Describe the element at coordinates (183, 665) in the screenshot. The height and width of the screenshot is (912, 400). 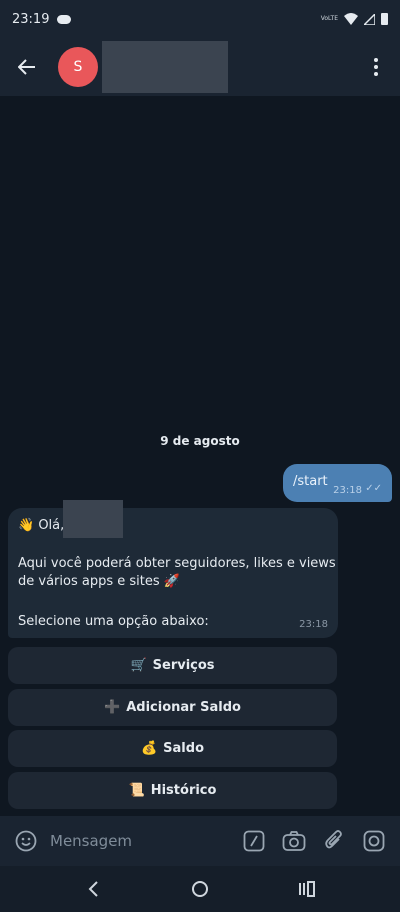
I see `button-label: Serviços` at that location.